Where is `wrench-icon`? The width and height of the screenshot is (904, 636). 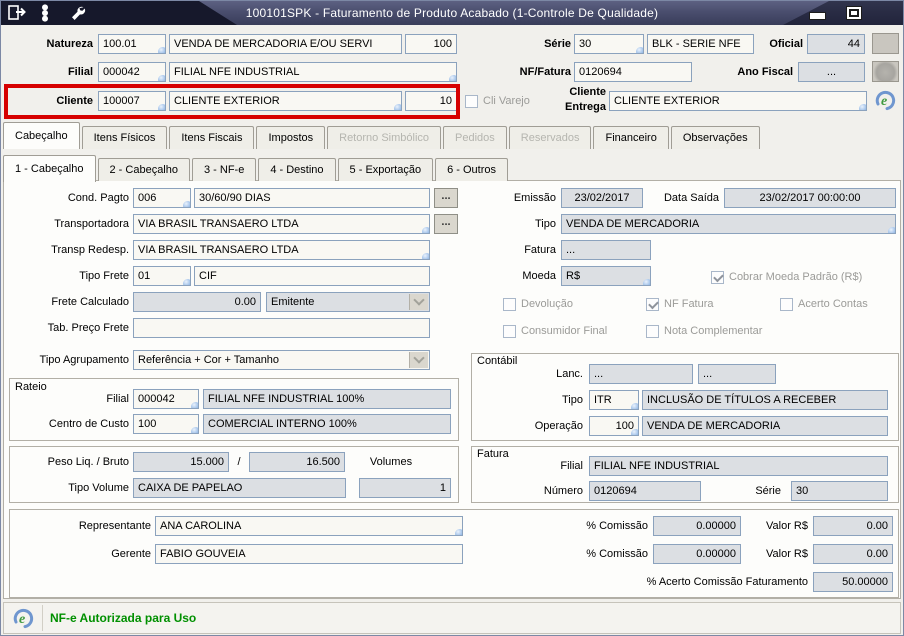 wrench-icon is located at coordinates (79, 13).